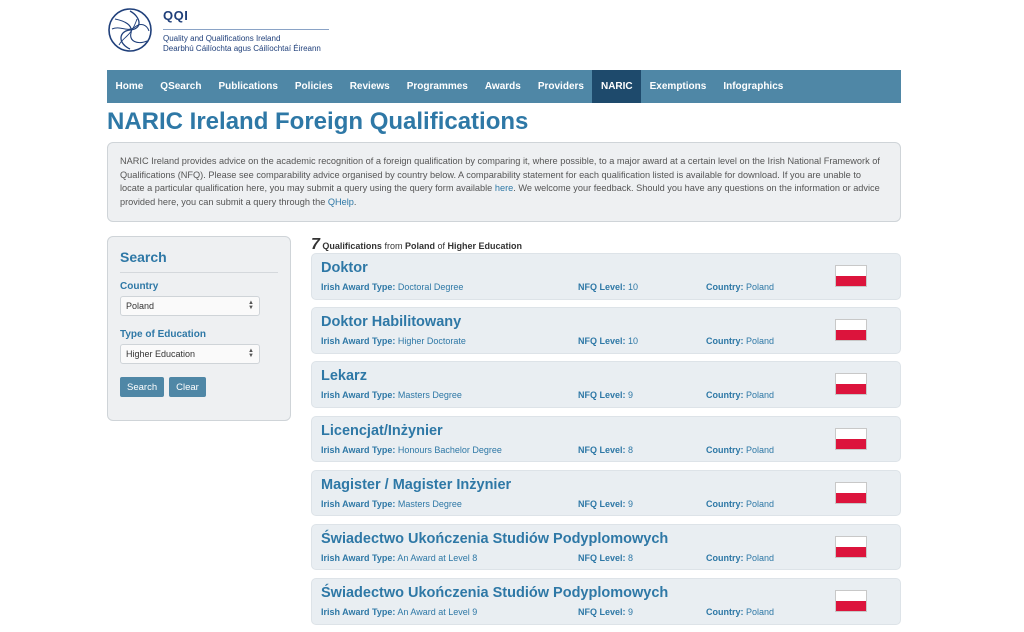 Image resolution: width=1024 pixels, height=632 pixels. What do you see at coordinates (393, 246) in the screenshot?
I see `results-text-from: from` at bounding box center [393, 246].